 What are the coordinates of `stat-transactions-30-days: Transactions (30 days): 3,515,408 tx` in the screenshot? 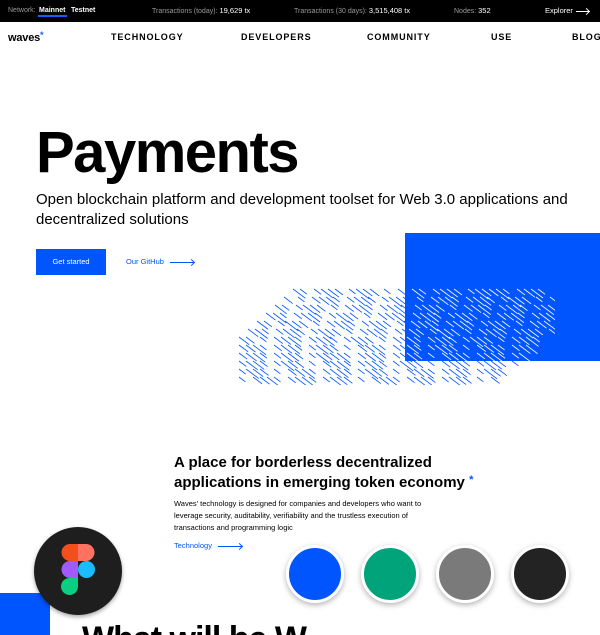 It's located at (352, 11).